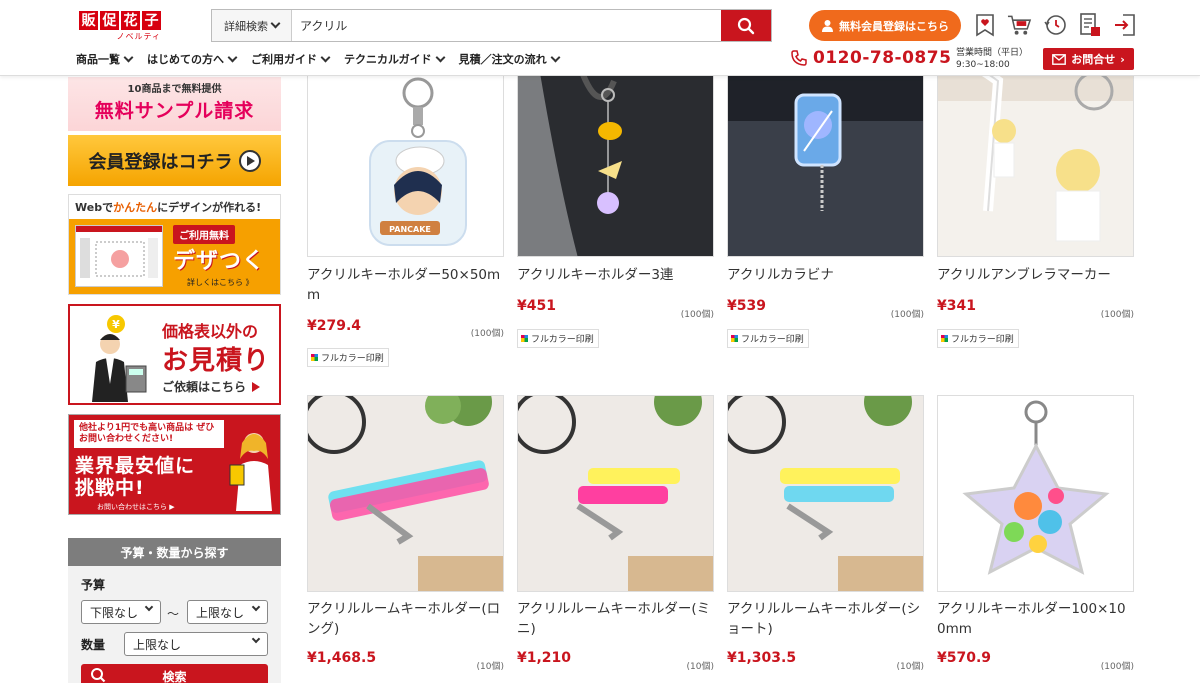  What do you see at coordinates (615, 619) in the screenshot?
I see `product-name: アクリルルームキーホルダー(ミニ)` at bounding box center [615, 619].